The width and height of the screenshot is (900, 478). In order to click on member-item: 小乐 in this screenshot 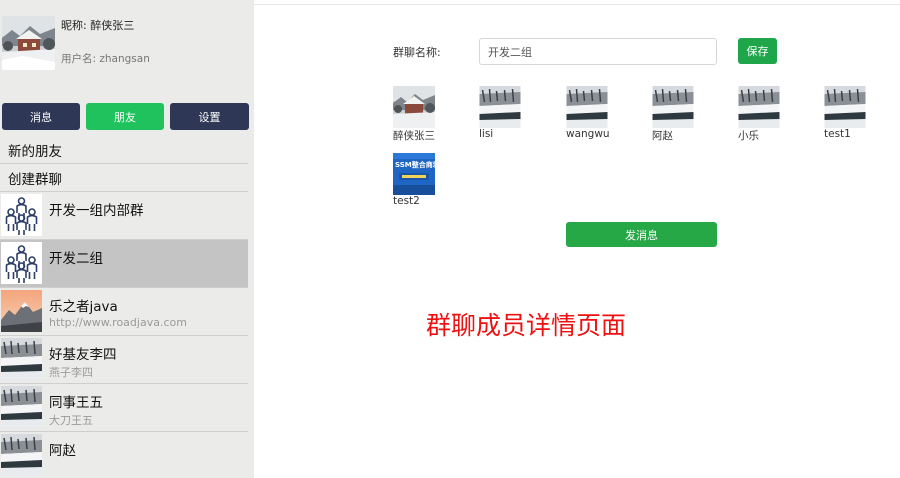, I will do `click(773, 116)`.